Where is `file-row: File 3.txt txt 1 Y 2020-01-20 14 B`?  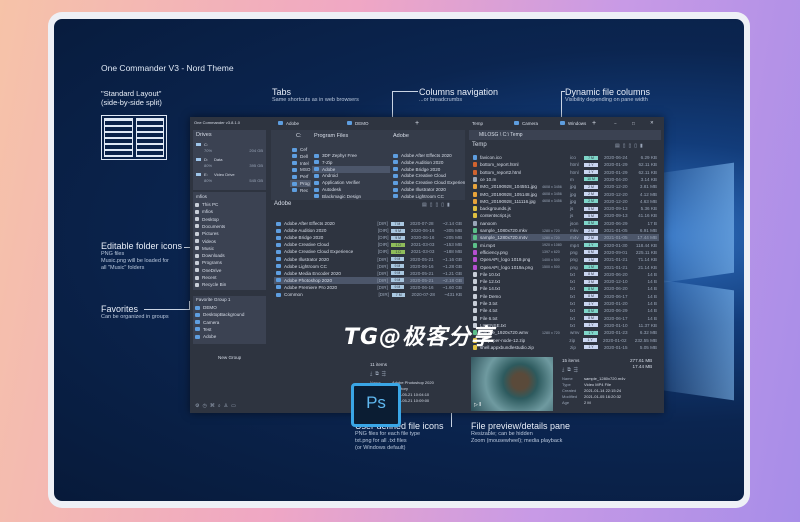
file-row: File 3.txt txt 1 Y 2020-01-20 14 B is located at coordinates (565, 303).